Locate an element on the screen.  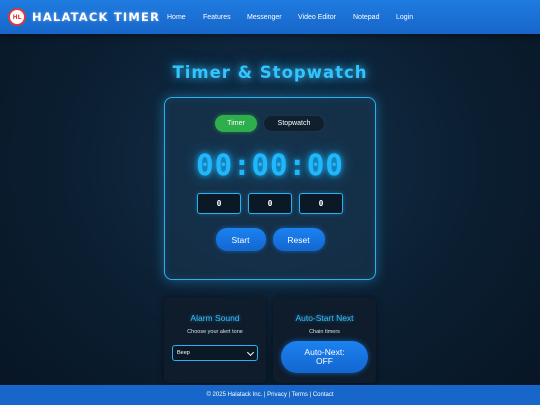
auto-next-toggle-button: Auto-Next: OFF is located at coordinates (324, 357).